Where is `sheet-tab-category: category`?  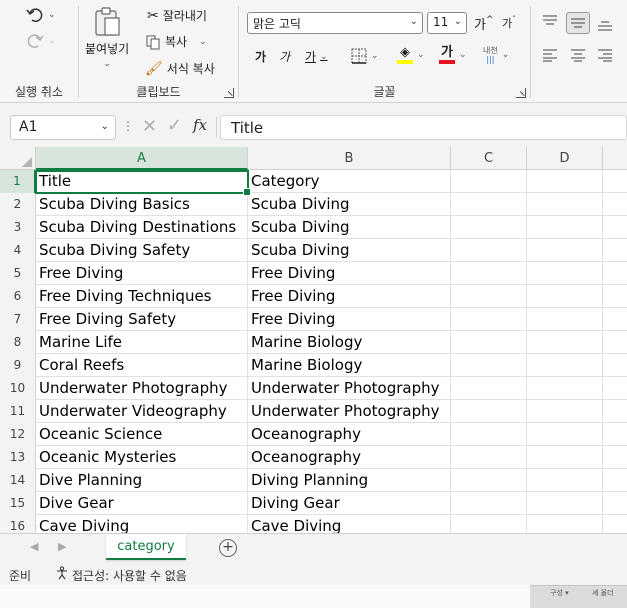 sheet-tab-category: category is located at coordinates (146, 547).